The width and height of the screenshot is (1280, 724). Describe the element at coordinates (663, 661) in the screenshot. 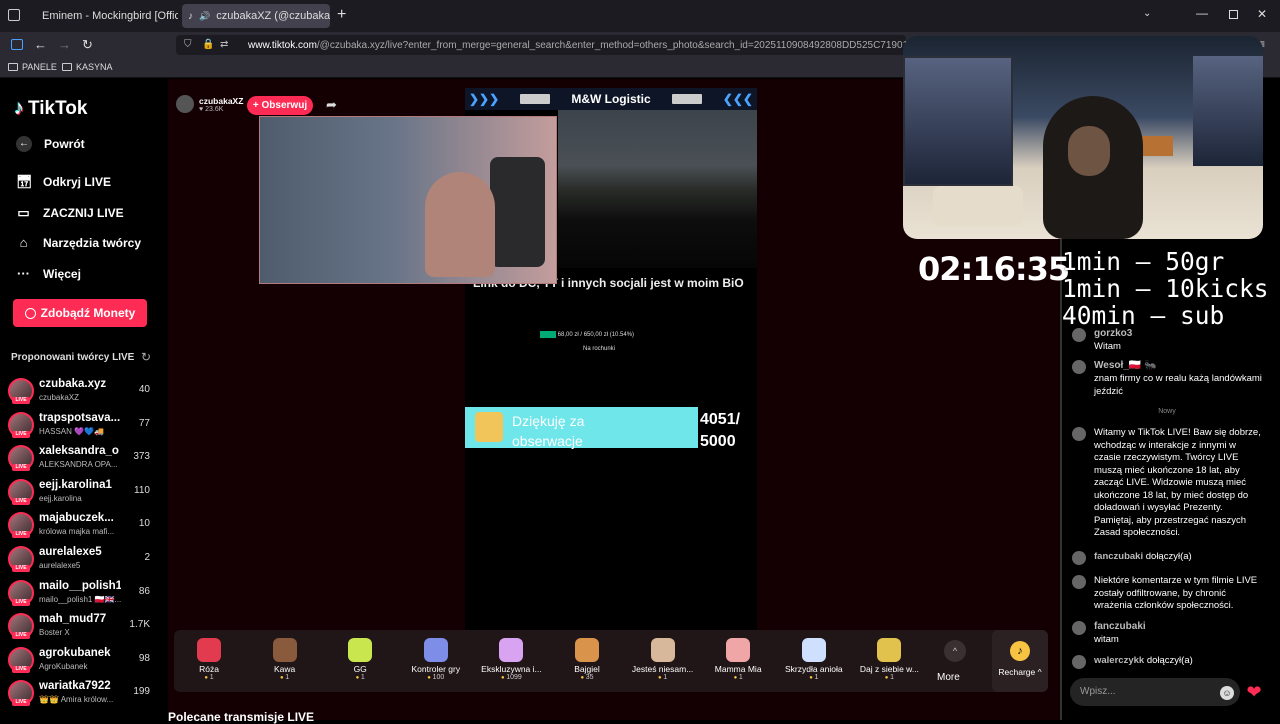

I see `gift-item: Jesteś niesam...1` at that location.